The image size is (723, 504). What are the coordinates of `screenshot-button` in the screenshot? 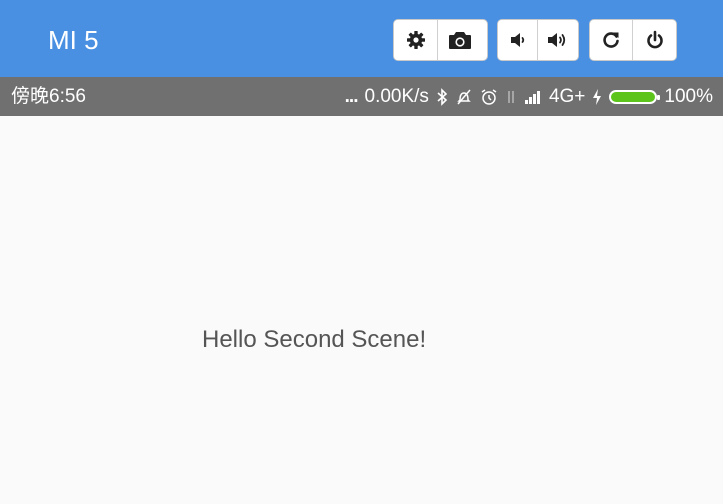 It's located at (460, 40).